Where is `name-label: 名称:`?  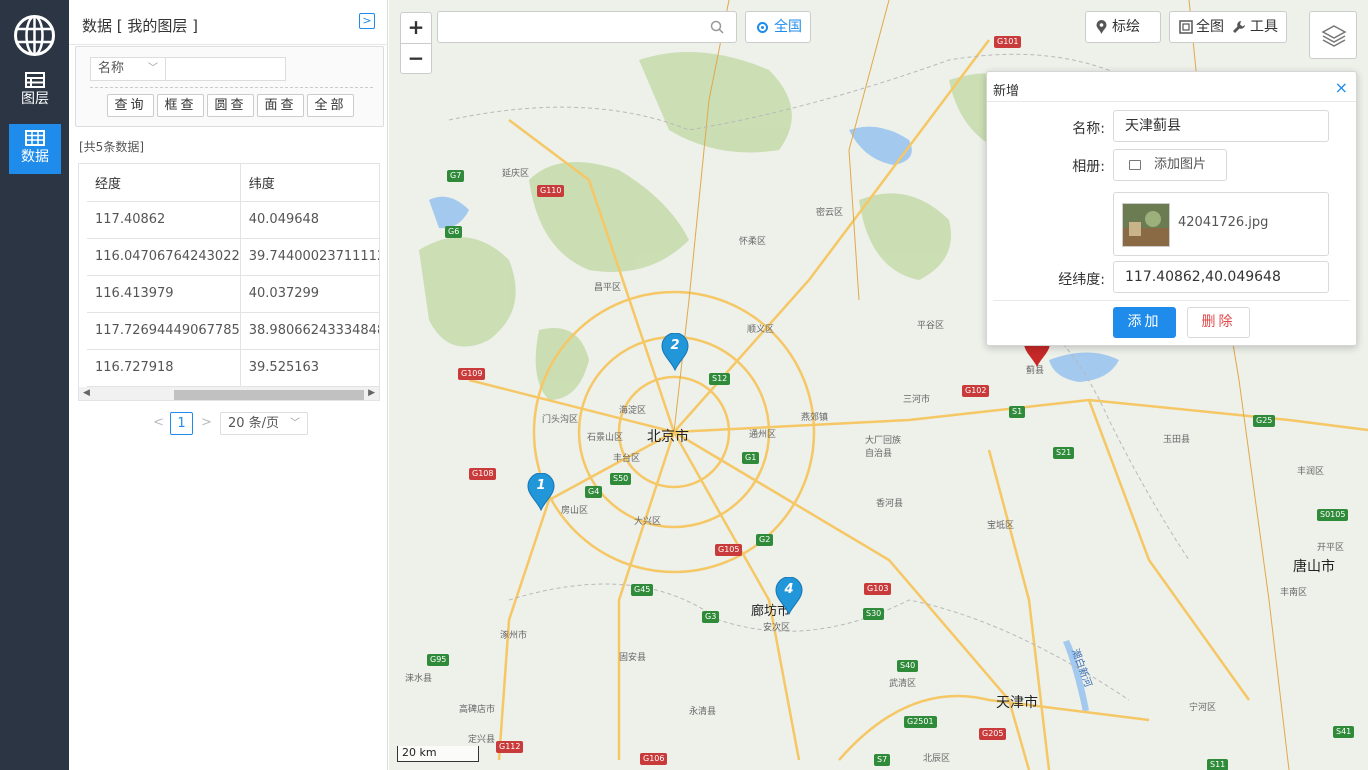
name-label: 名称: is located at coordinates (1088, 129).